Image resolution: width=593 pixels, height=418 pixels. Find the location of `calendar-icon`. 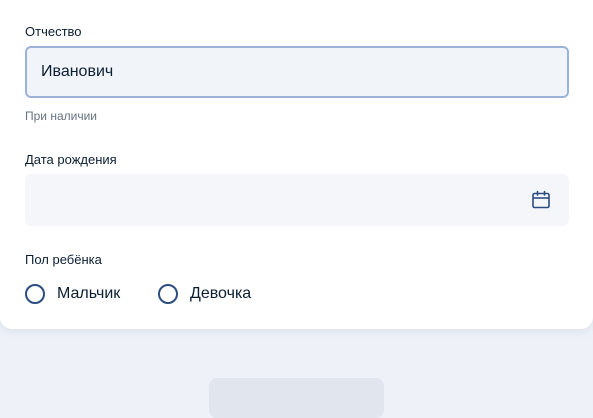

calendar-icon is located at coordinates (541, 200).